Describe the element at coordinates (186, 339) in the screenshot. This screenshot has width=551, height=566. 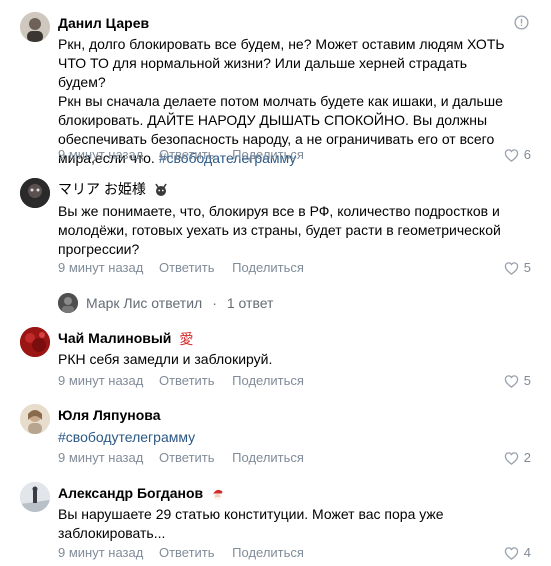
I see `love-kanji-emoji: 愛` at that location.